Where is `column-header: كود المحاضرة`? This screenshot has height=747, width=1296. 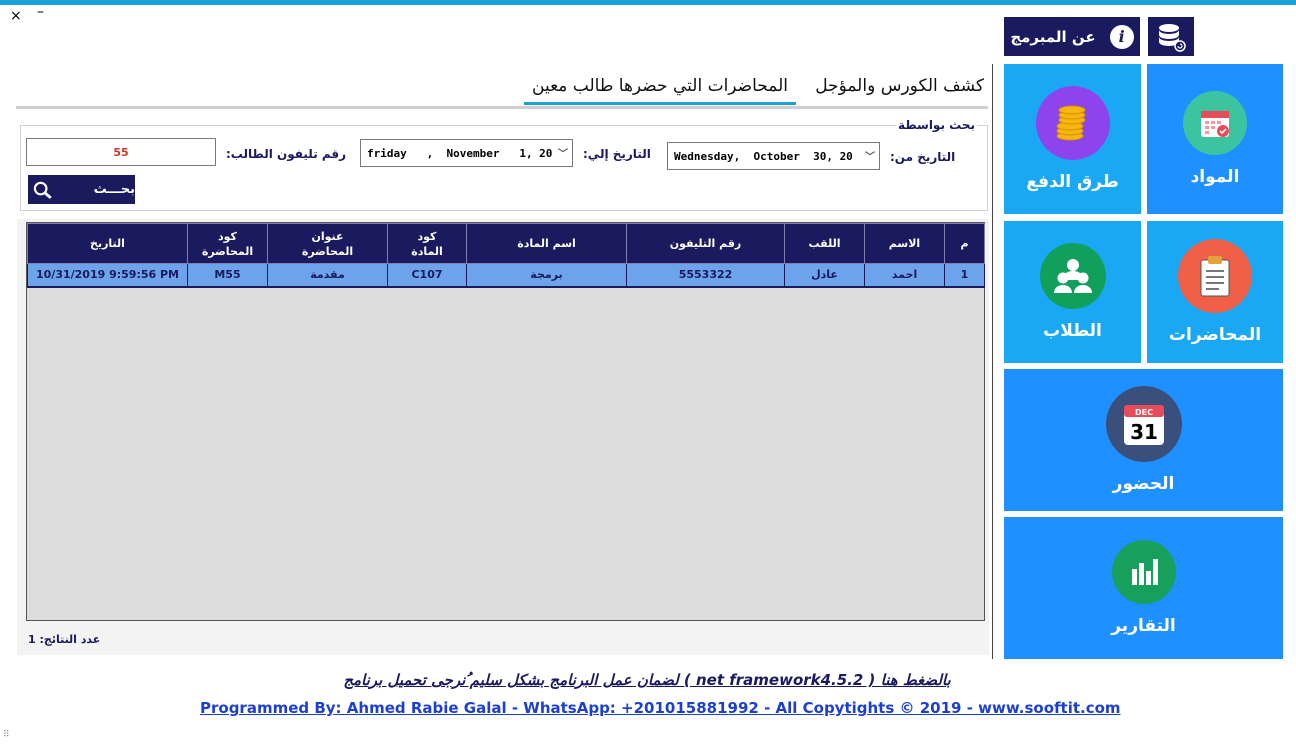 column-header: كود المحاضرة is located at coordinates (227, 243).